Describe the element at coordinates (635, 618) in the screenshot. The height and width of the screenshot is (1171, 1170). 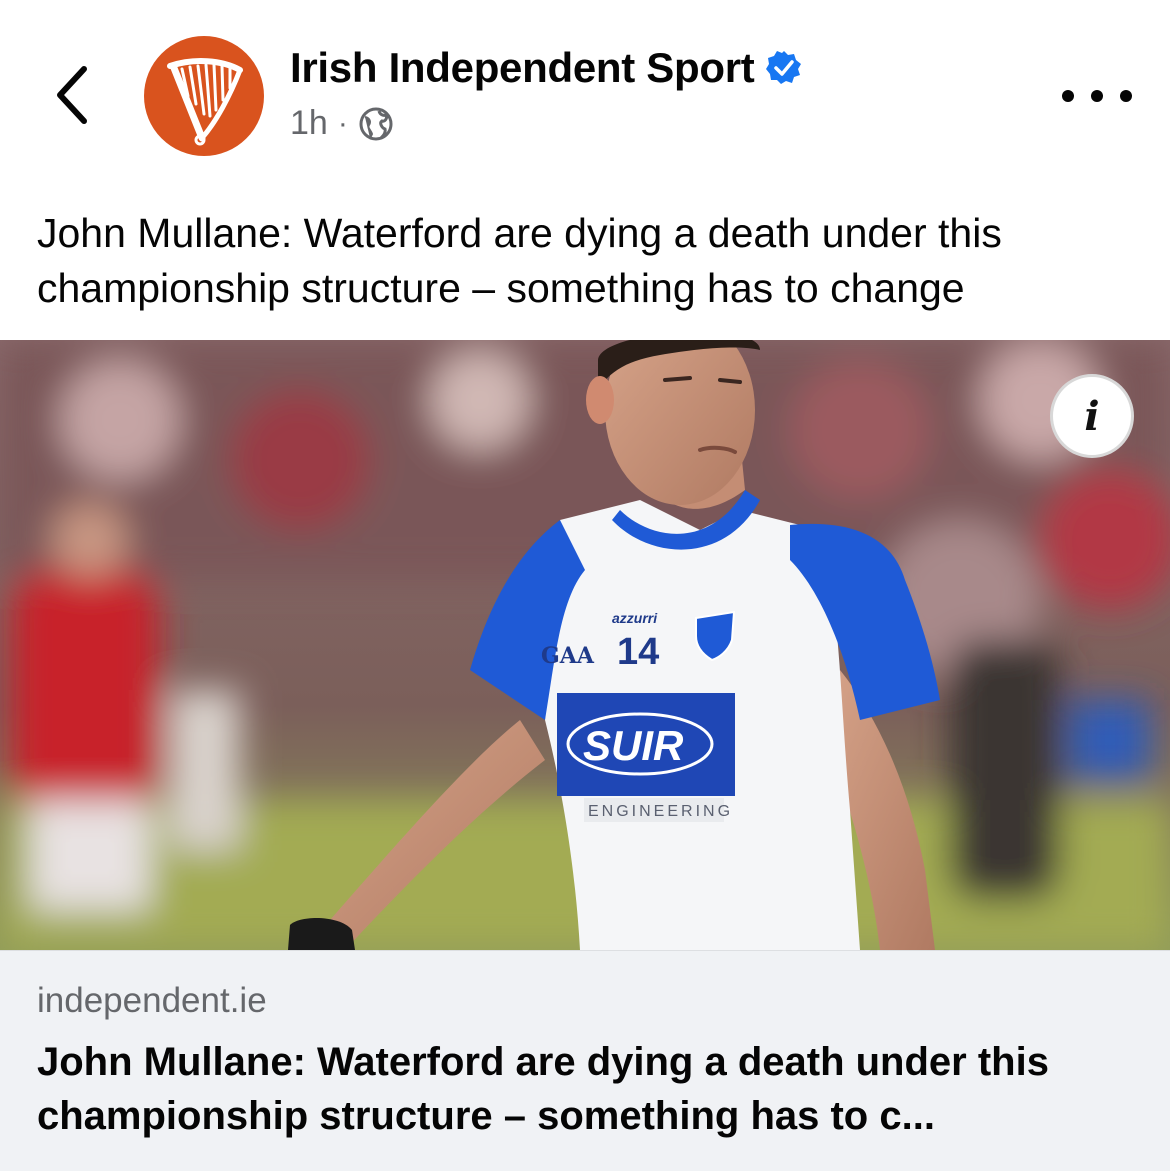
I see `jersey-brand: azzurri` at that location.